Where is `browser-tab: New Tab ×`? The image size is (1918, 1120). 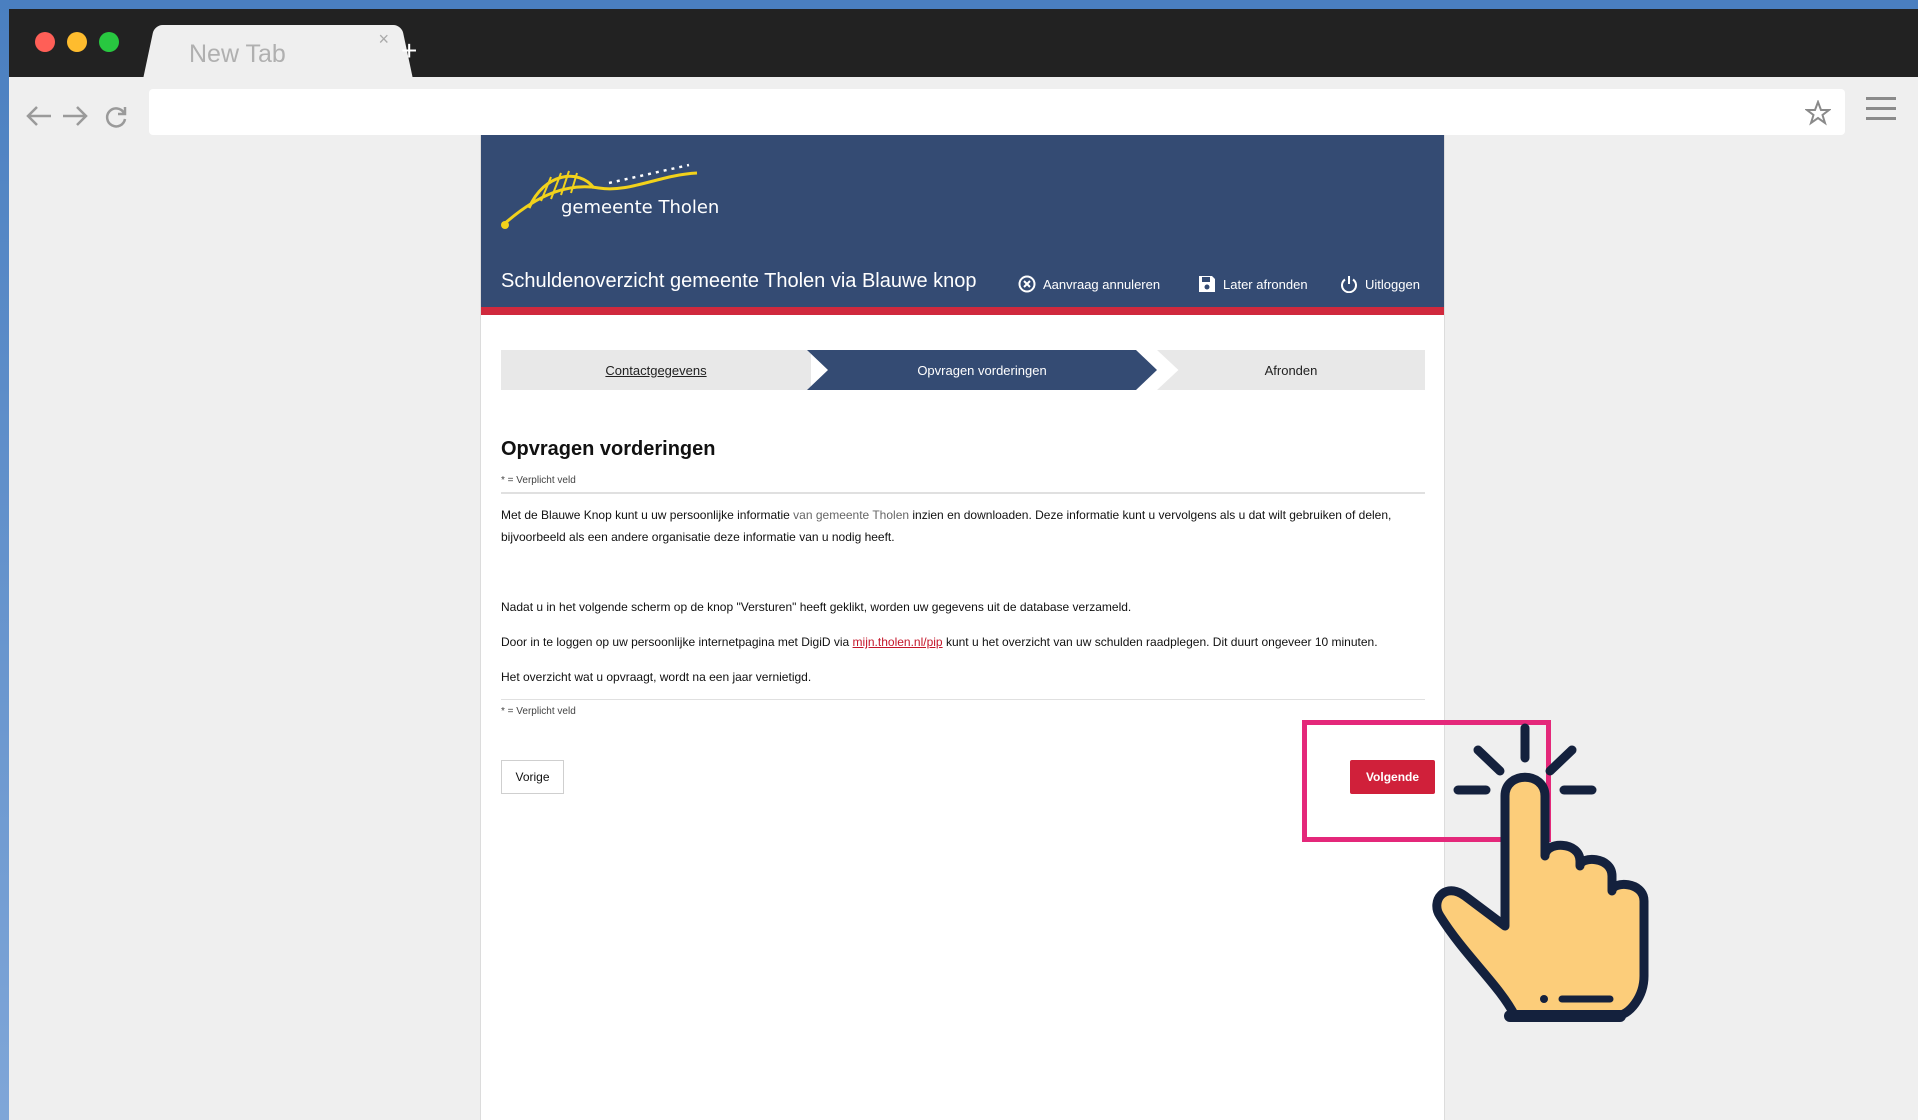
browser-tab: New Tab × is located at coordinates (278, 51).